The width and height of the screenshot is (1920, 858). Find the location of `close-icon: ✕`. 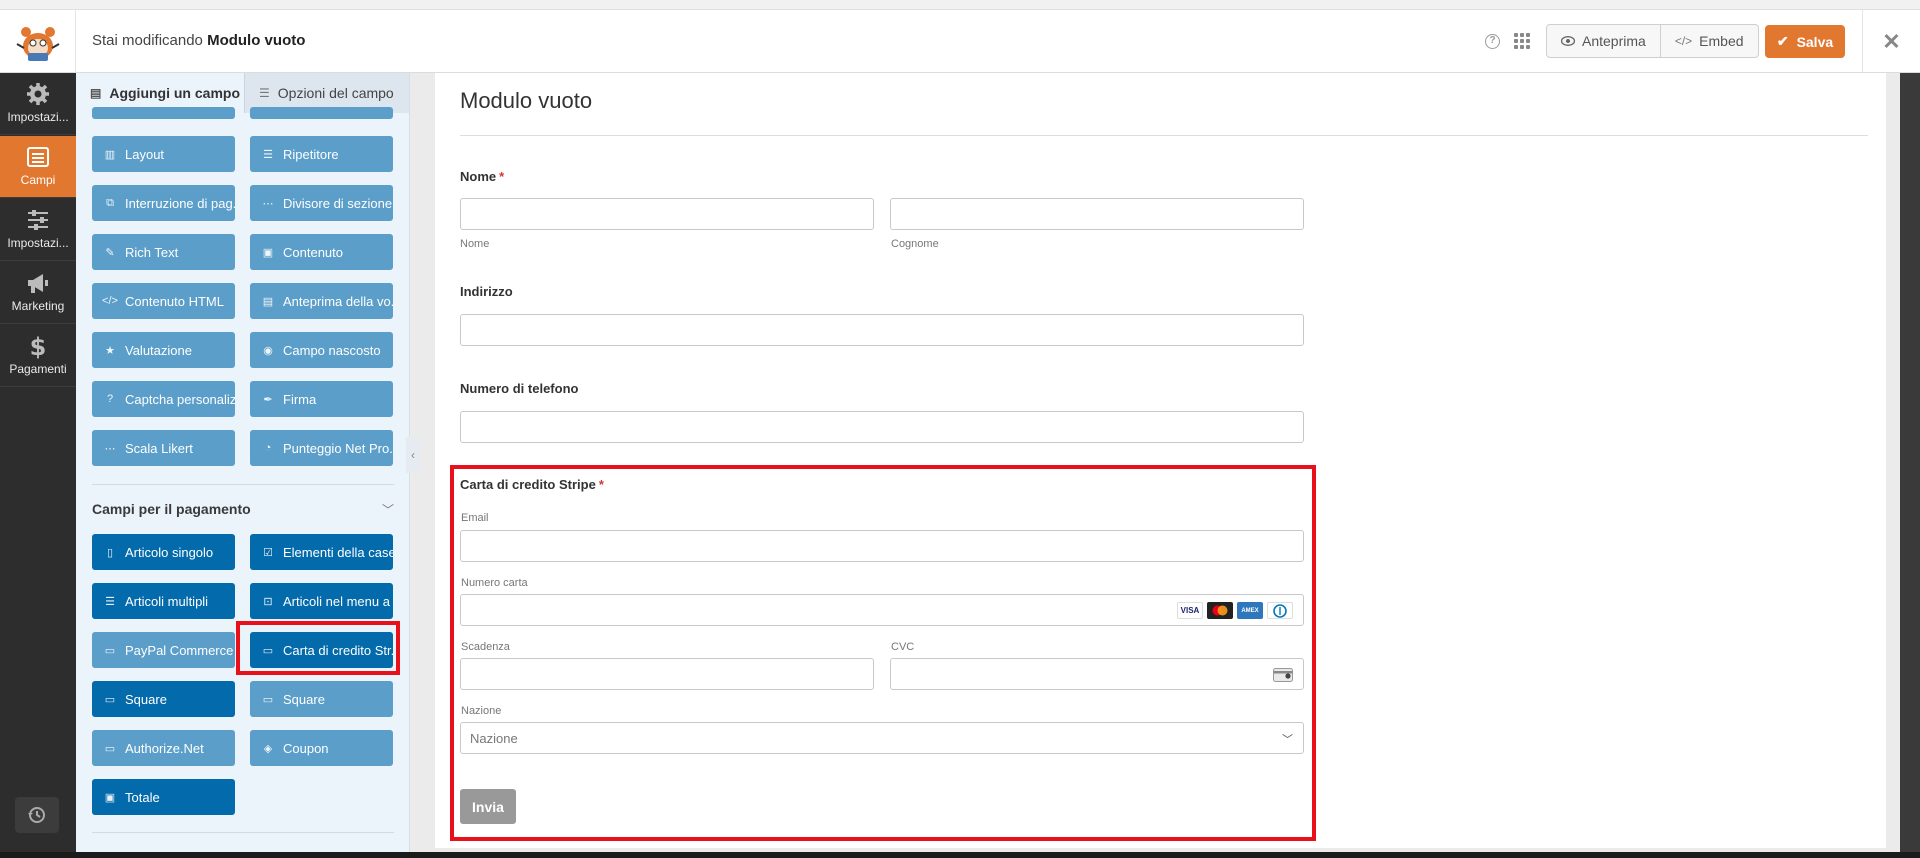

close-icon: ✕ is located at coordinates (1891, 41).